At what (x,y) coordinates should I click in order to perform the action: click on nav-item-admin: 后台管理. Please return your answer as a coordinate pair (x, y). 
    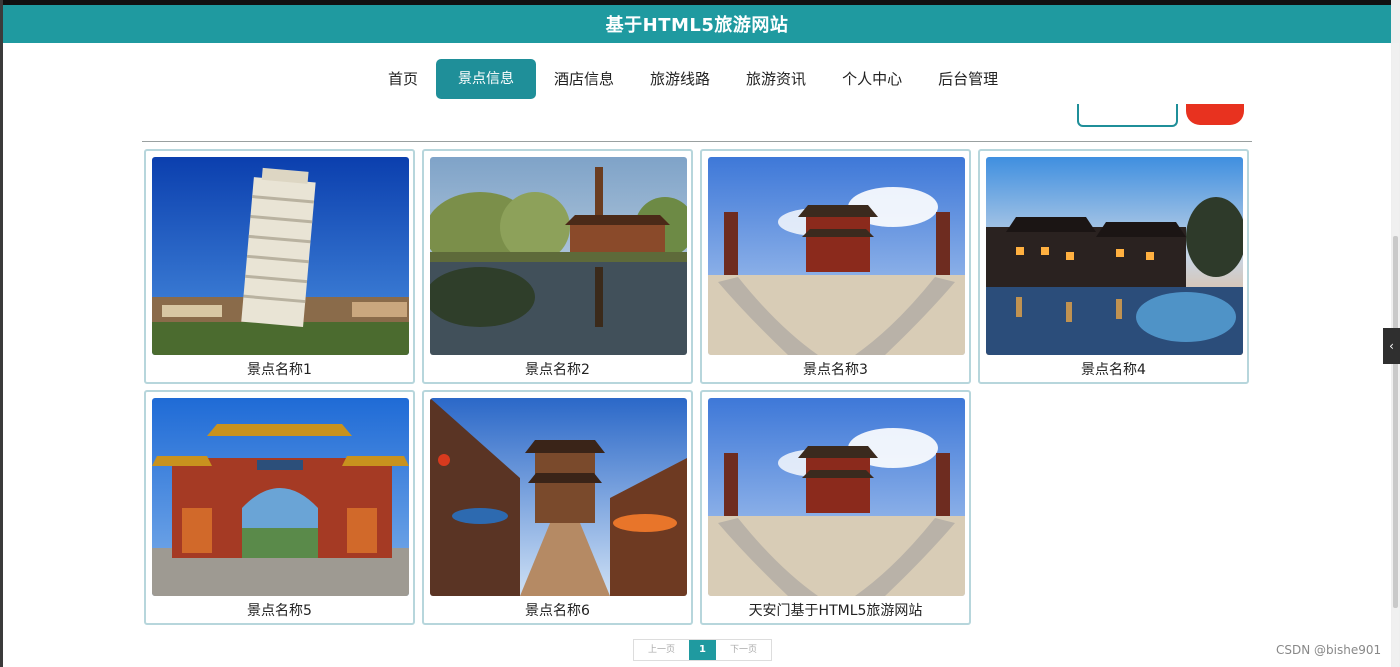
    Looking at the image, I should click on (968, 79).